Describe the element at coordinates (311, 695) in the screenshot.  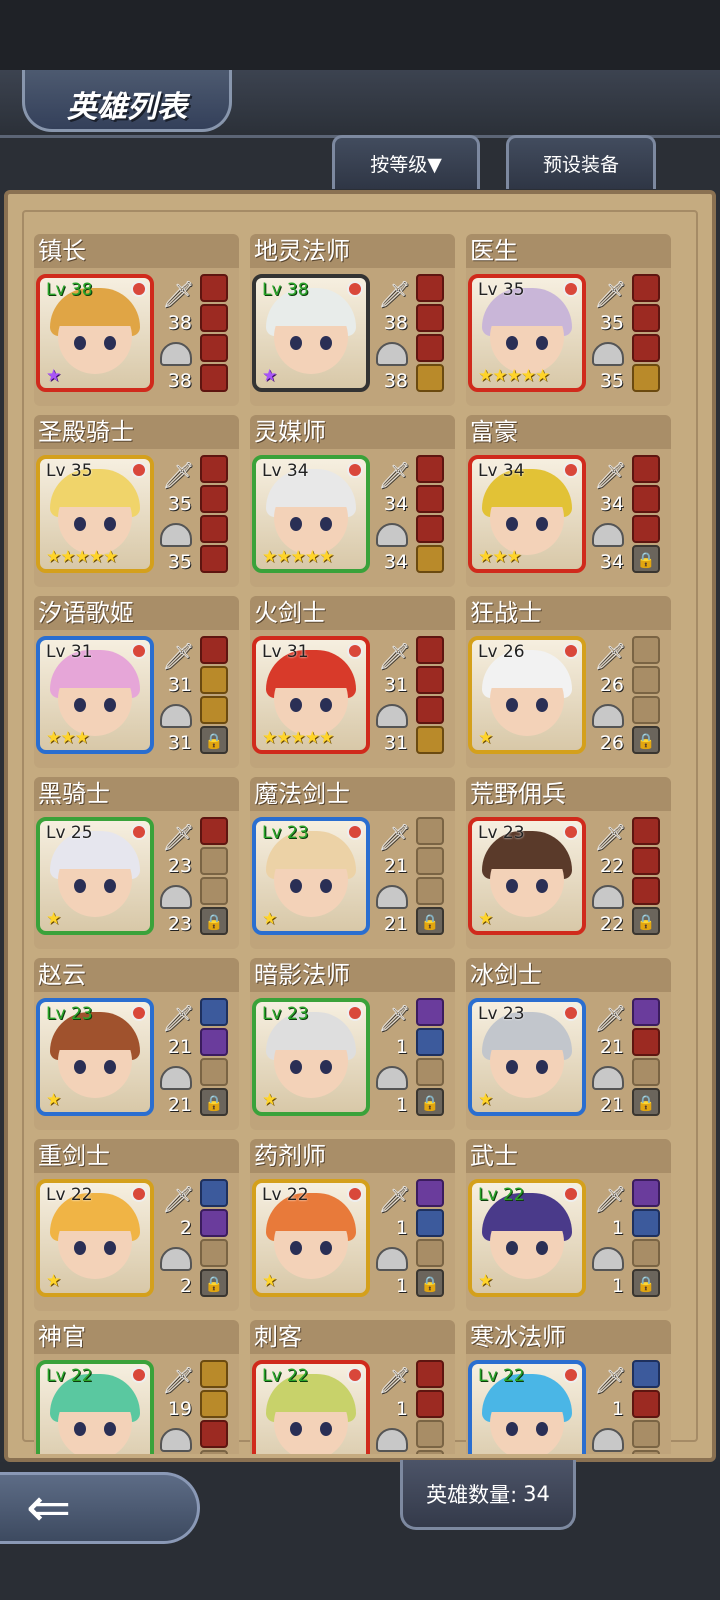
I see `hero-portrait: Lv 31 ★★★★★` at that location.